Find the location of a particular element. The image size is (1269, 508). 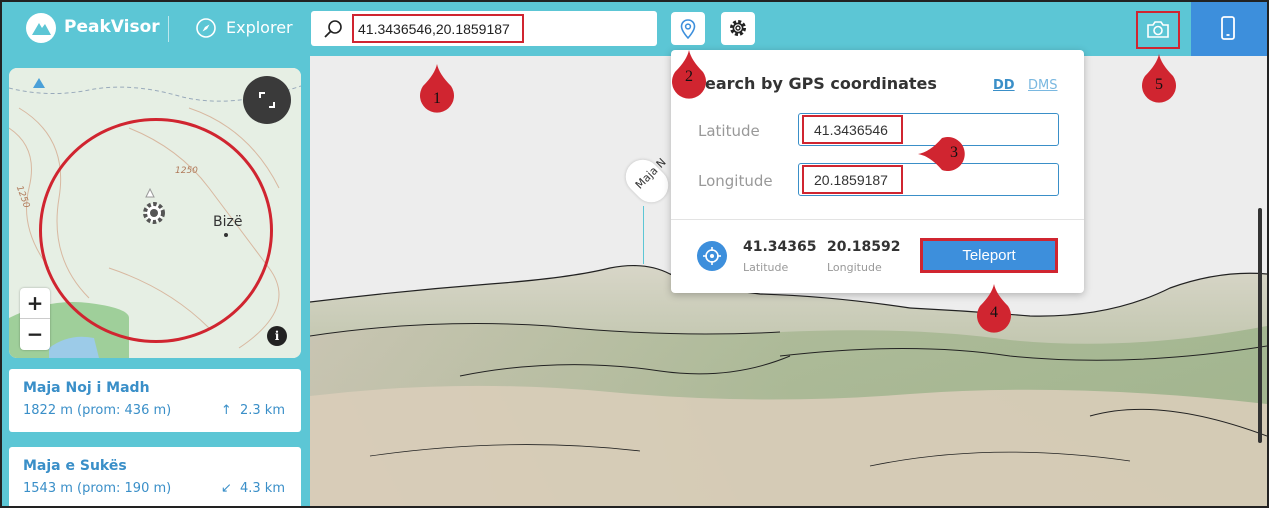

peak-tag-text: Maja N is located at coordinates (650, 173).